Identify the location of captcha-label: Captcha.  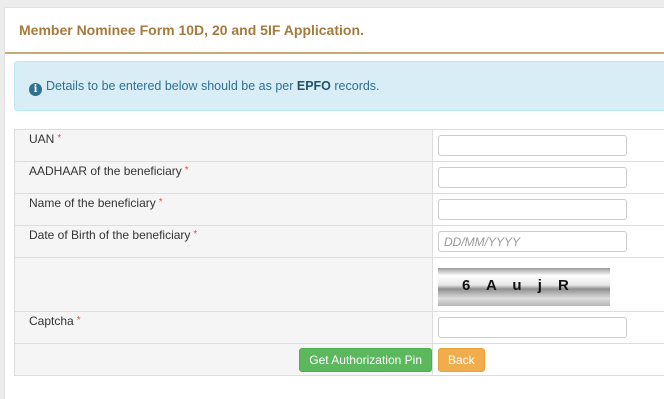
(51, 320).